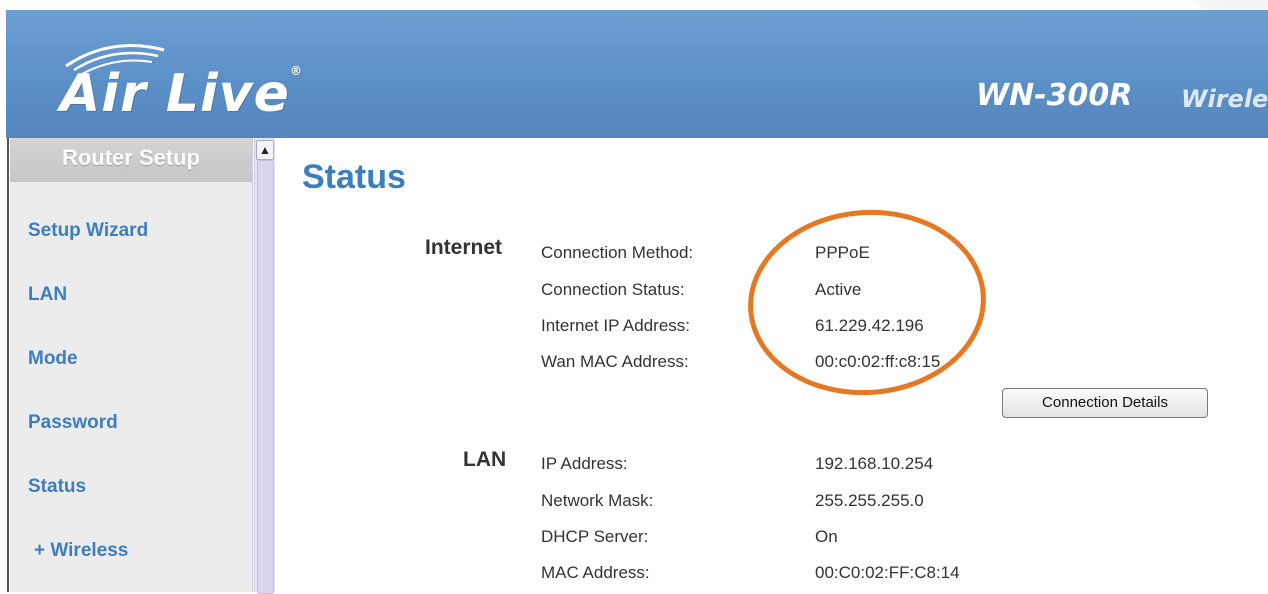  I want to click on lan-ip-label: IP Address:, so click(584, 463).